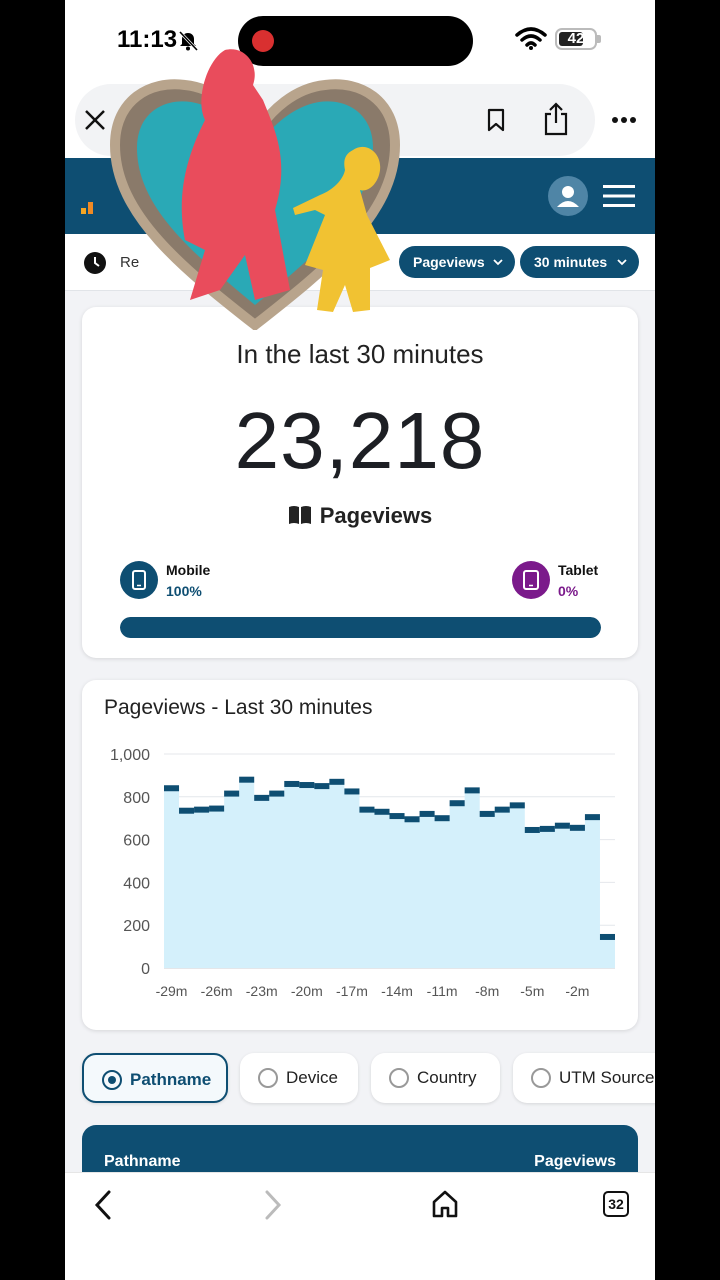 Image resolution: width=720 pixels, height=1280 pixels. What do you see at coordinates (312, 1077) in the screenshot?
I see `tab-device-label: Device` at bounding box center [312, 1077].